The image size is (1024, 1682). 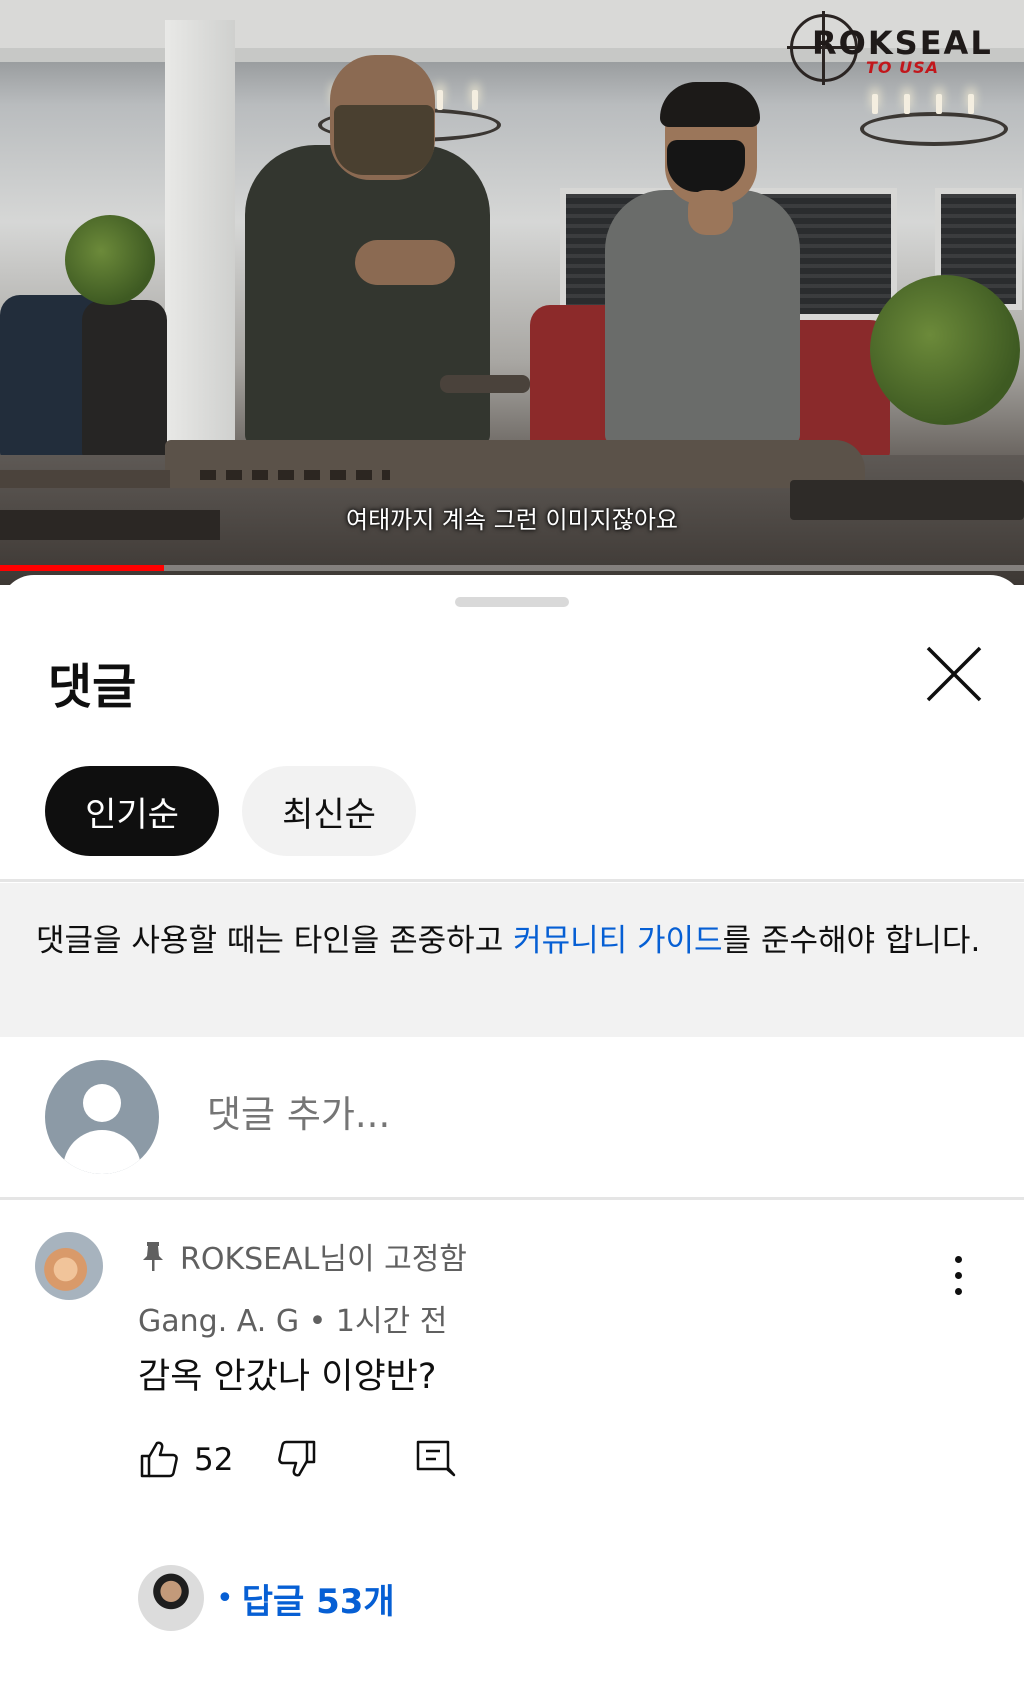 I want to click on add-comment-row, so click(x=512, y=1117).